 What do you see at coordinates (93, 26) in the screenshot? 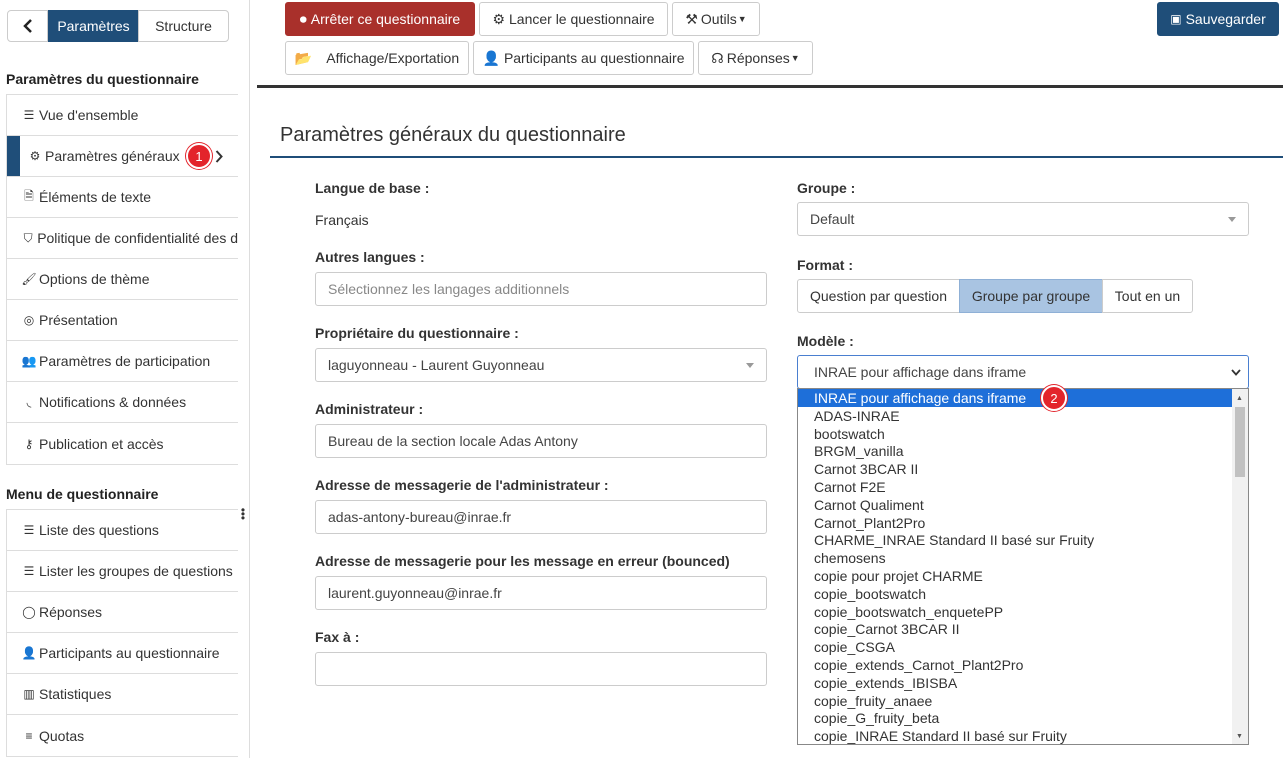
I see `tab-parametres: Paramètres` at bounding box center [93, 26].